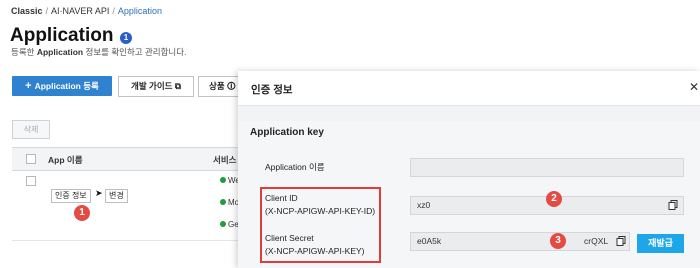 Image resolution: width=700 pixels, height=268 pixels. I want to click on breadcrumb: Classic / AI·NAVER API / Application, so click(86, 11).